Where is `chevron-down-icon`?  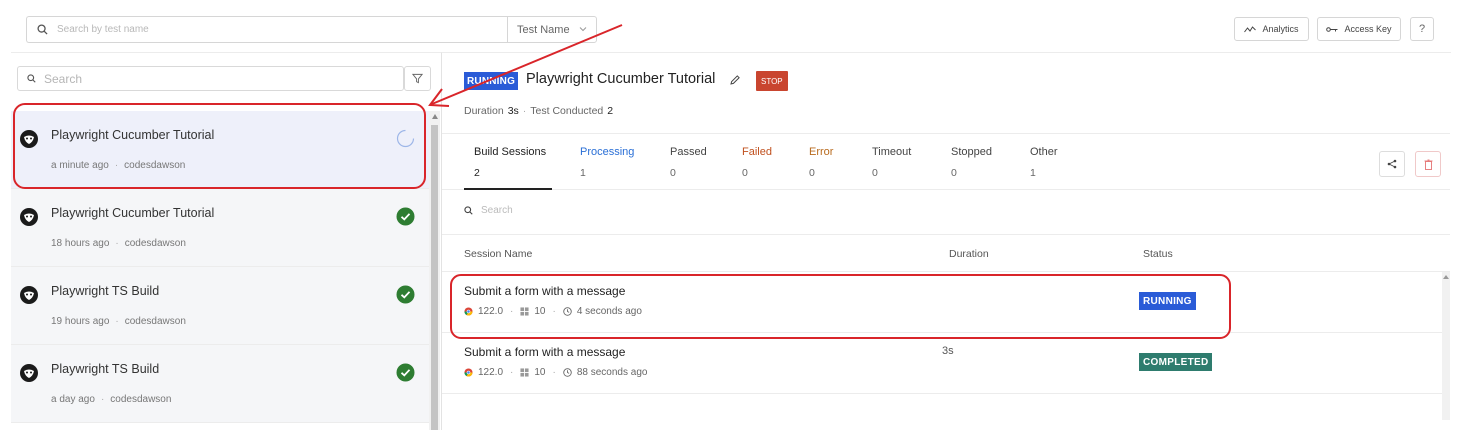
chevron-down-icon is located at coordinates (583, 29).